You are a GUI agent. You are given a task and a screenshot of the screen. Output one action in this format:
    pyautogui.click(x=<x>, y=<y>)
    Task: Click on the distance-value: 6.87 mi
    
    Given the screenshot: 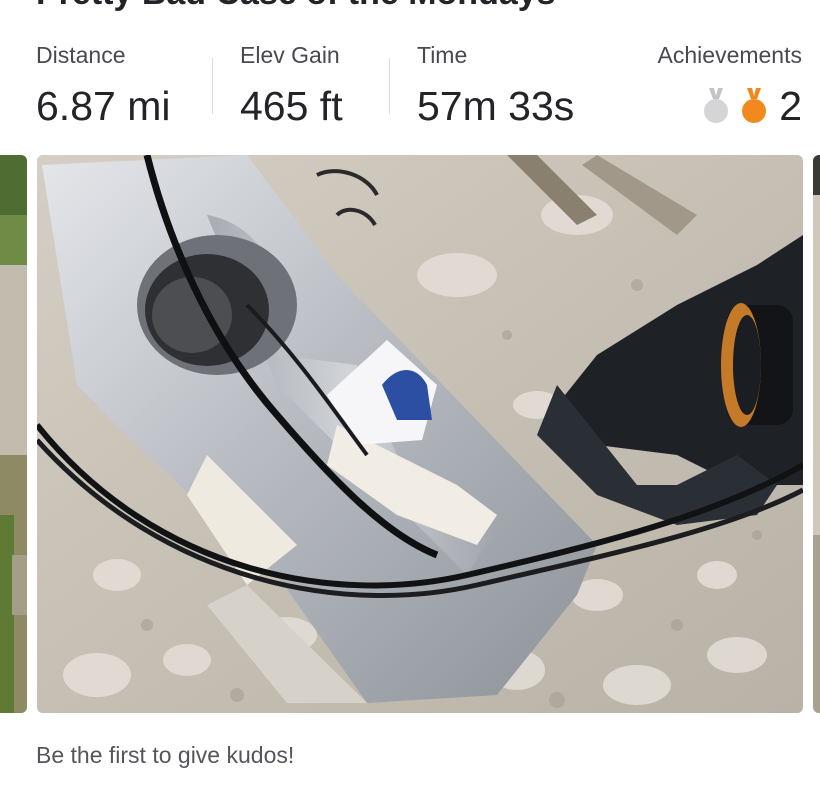 What is the action you would take?
    pyautogui.click(x=103, y=106)
    